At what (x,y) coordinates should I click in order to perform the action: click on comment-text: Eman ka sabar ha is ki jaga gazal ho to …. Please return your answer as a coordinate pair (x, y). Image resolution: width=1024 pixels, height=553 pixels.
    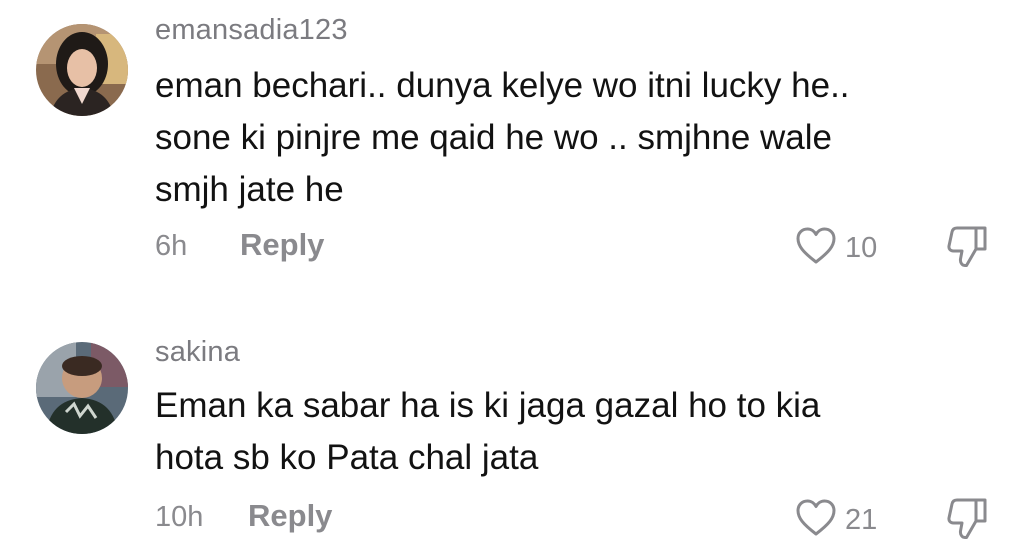
    Looking at the image, I should click on (488, 431).